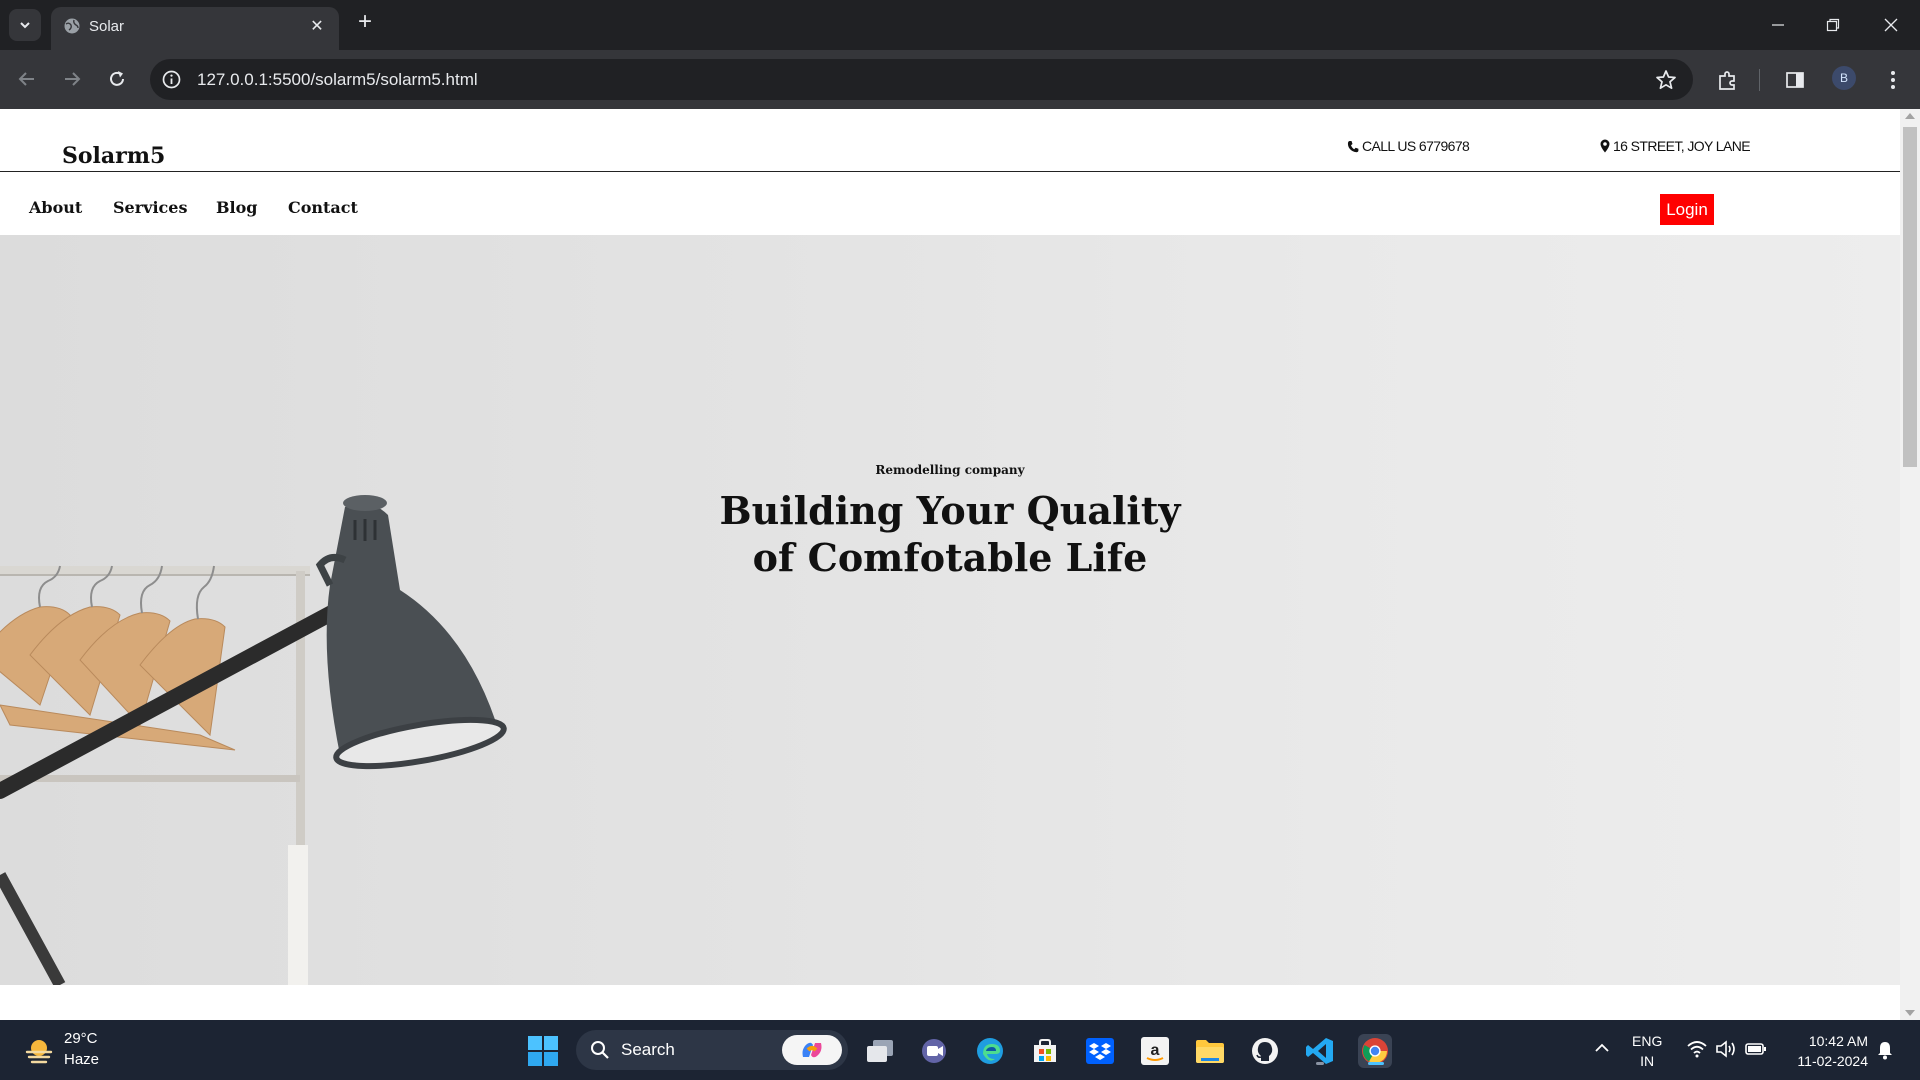  I want to click on nav-link-contact: Contact, so click(323, 207).